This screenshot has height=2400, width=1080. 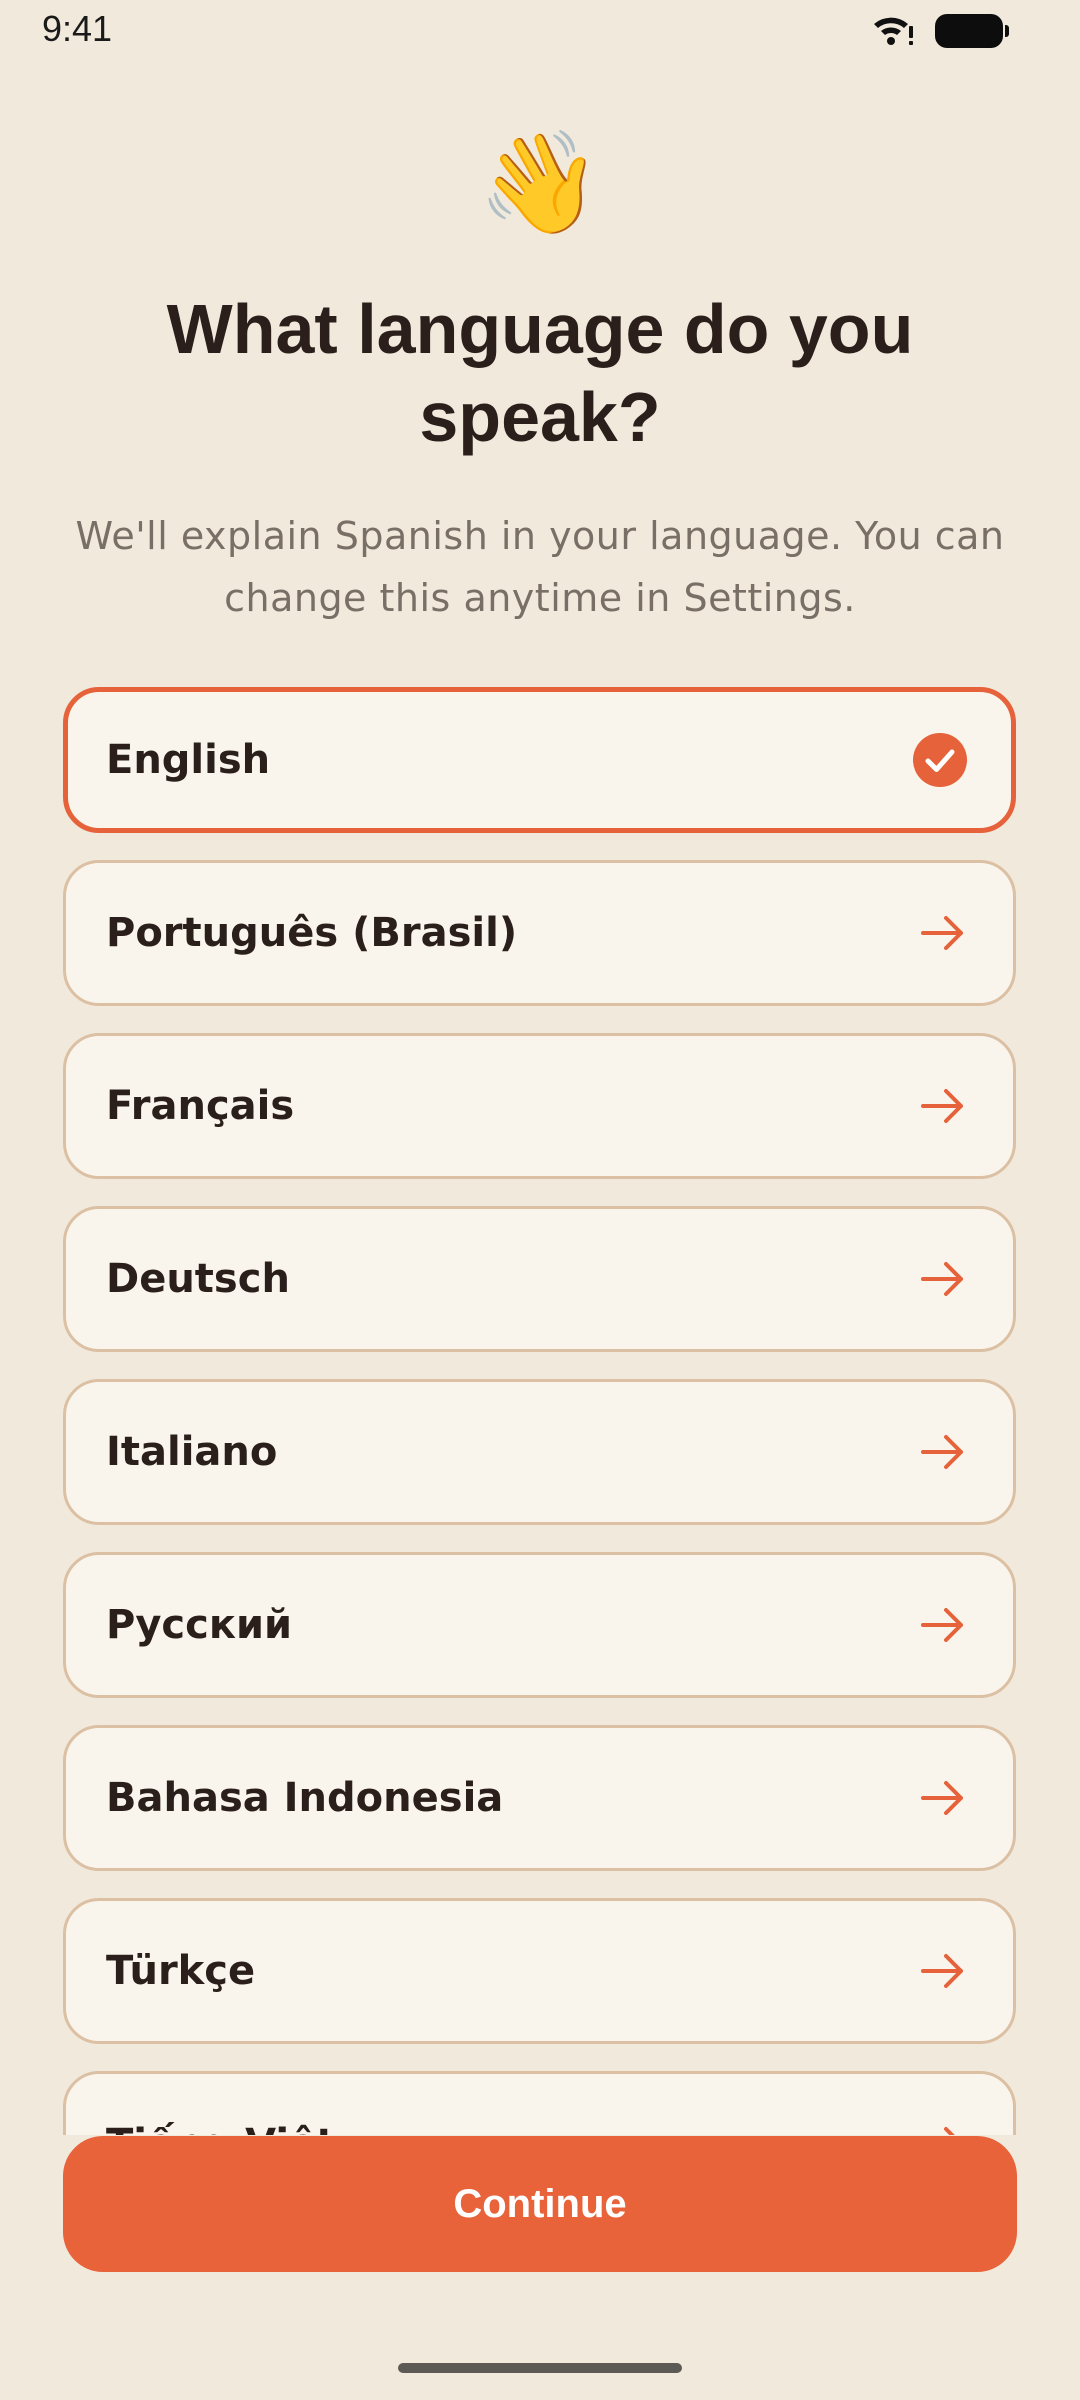 What do you see at coordinates (940, 760) in the screenshot?
I see `check-circle-icon` at bounding box center [940, 760].